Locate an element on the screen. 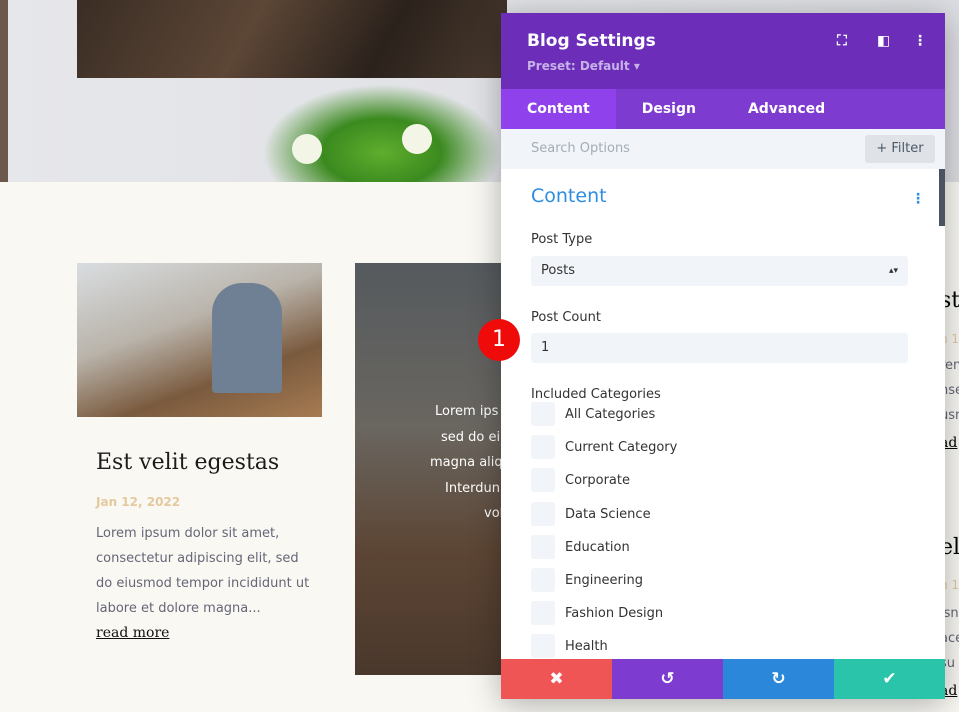 The height and width of the screenshot is (712, 959). featured-text-line: magna aliq is located at coordinates (466, 462).